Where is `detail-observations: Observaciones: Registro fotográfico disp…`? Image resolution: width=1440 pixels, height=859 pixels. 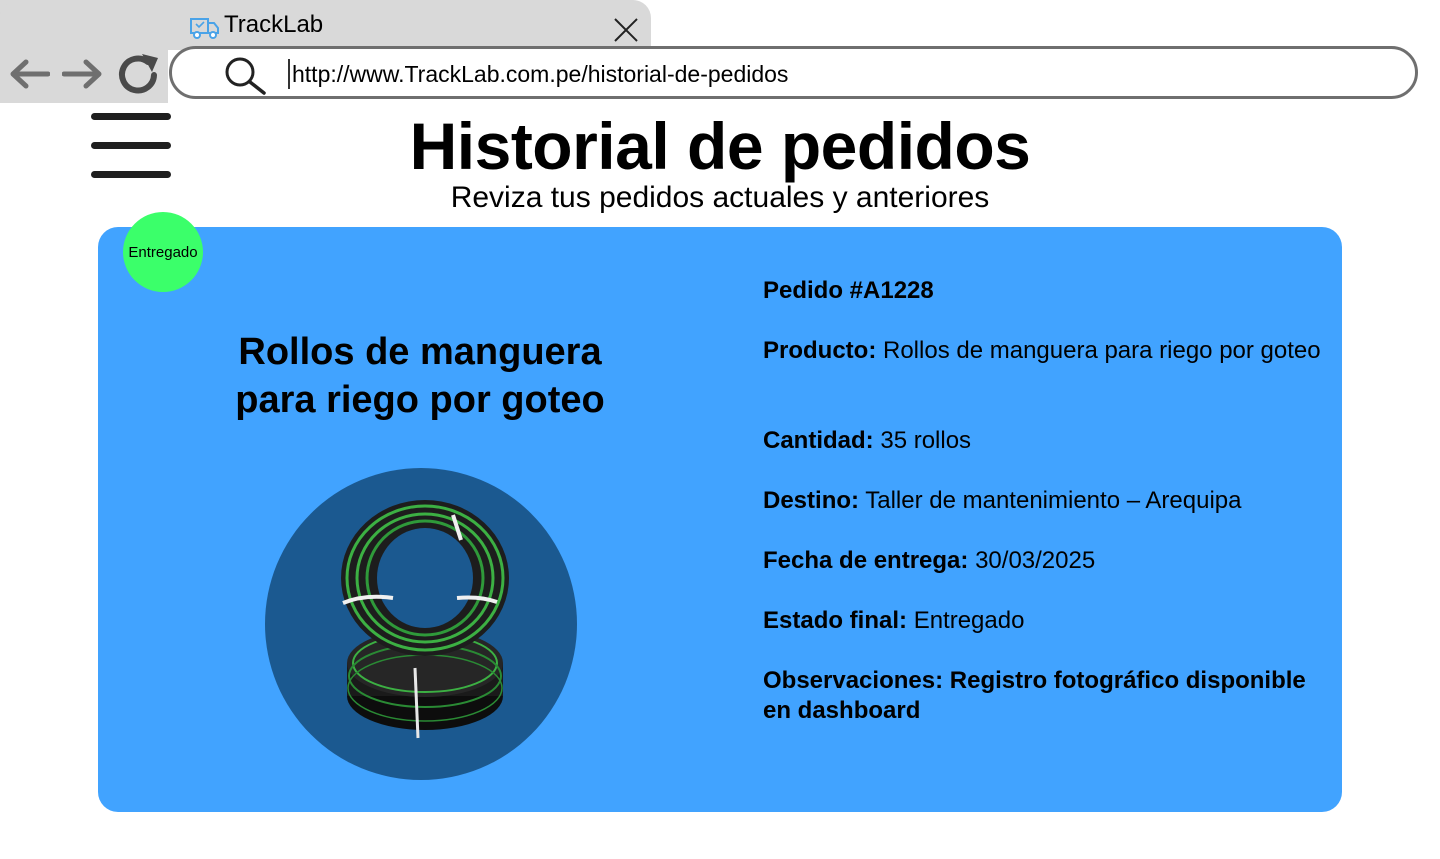 detail-observations: Observaciones: Registro fotográfico disp… is located at coordinates (1034, 695).